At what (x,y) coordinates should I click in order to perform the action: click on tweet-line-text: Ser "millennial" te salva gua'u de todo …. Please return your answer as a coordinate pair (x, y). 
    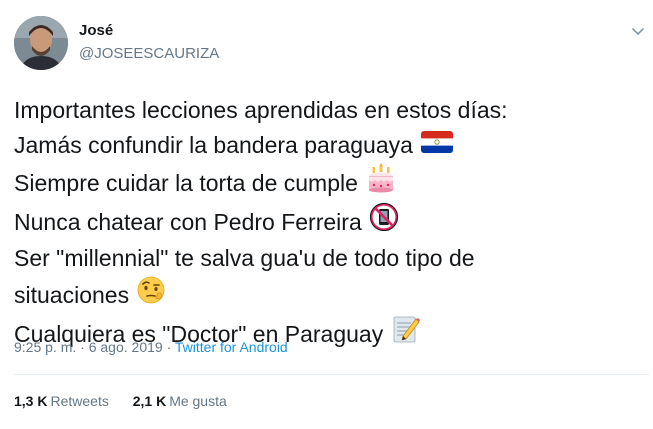
    Looking at the image, I should click on (244, 258).